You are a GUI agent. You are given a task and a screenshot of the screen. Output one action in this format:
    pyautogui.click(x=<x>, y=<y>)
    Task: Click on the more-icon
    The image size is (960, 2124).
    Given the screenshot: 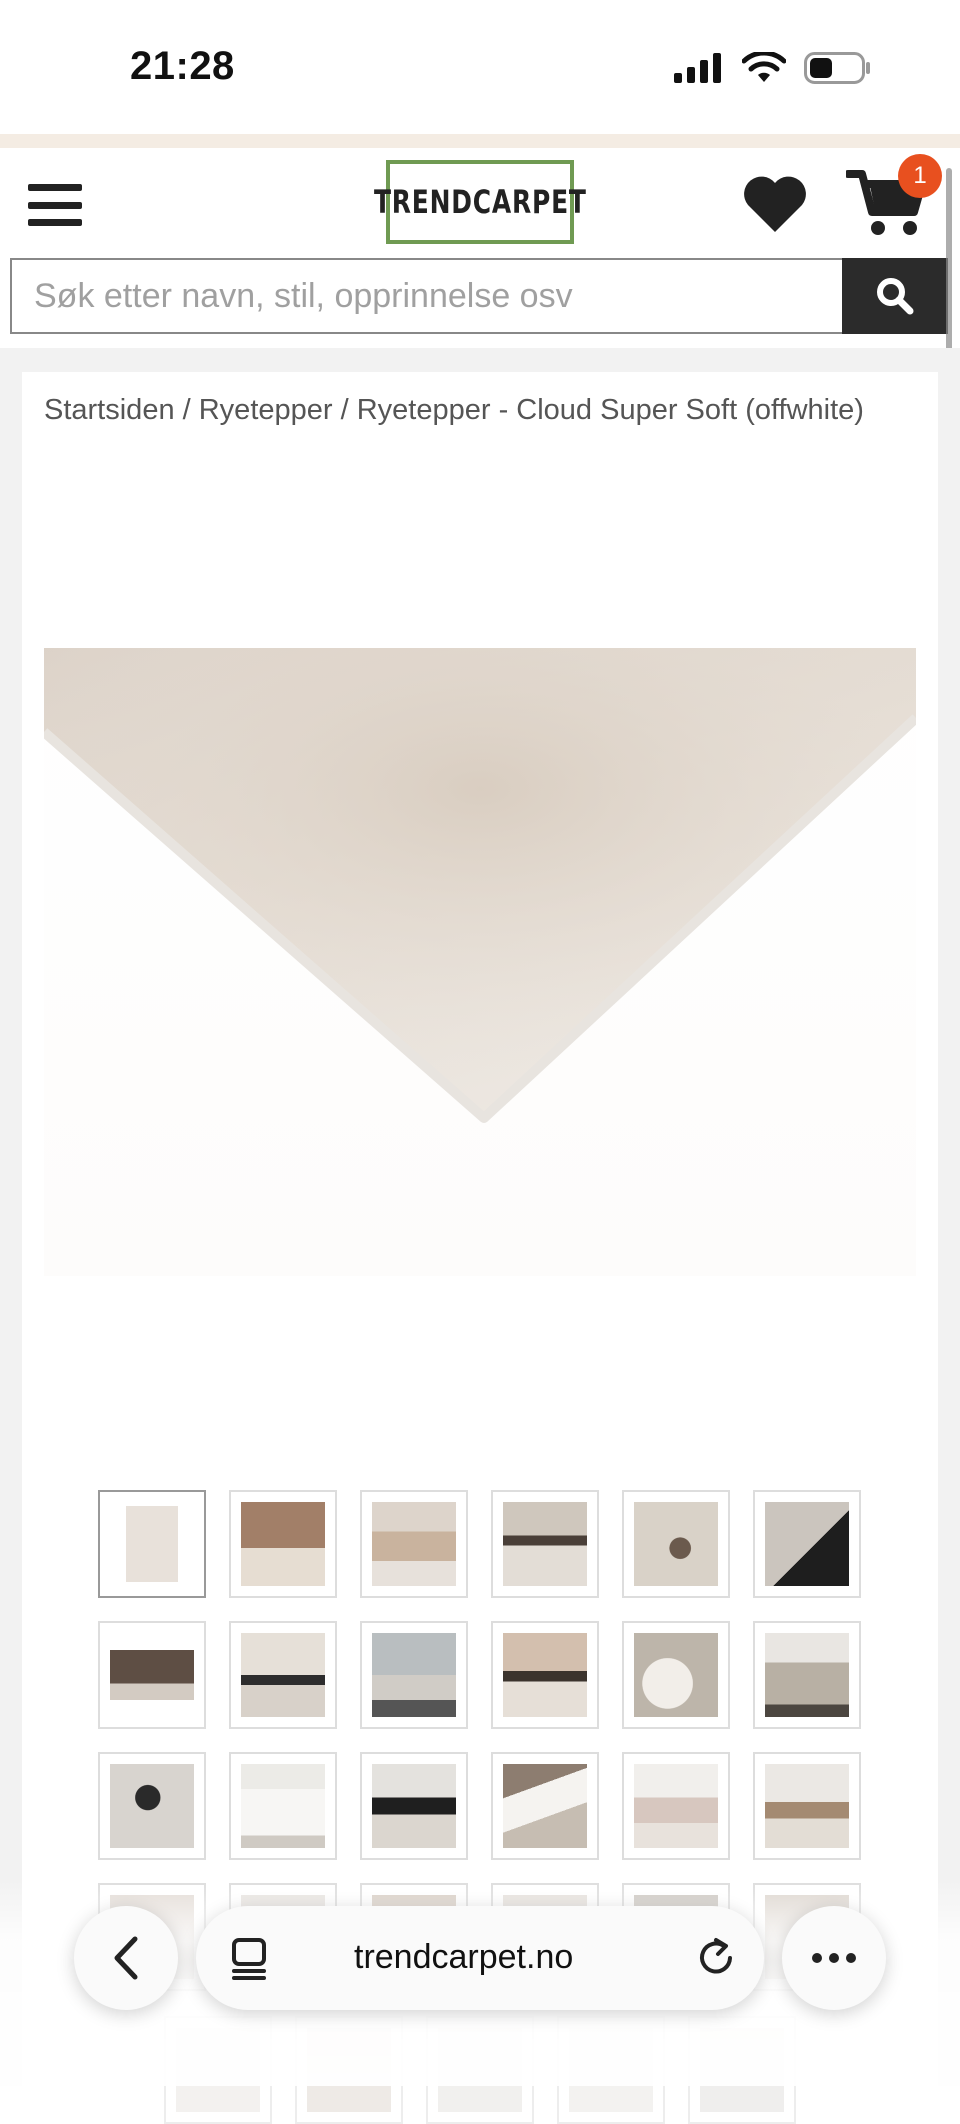 What is the action you would take?
    pyautogui.click(x=834, y=1958)
    